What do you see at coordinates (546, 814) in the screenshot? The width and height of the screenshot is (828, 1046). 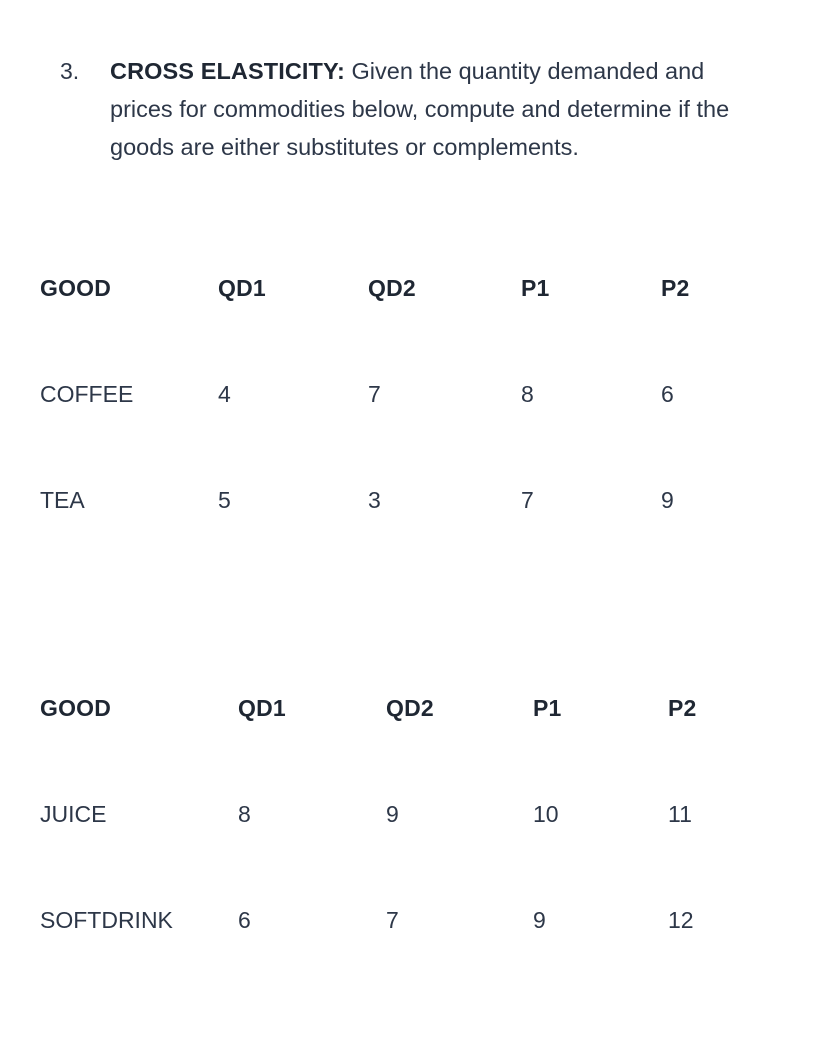 I see `cell-p1: 10` at bounding box center [546, 814].